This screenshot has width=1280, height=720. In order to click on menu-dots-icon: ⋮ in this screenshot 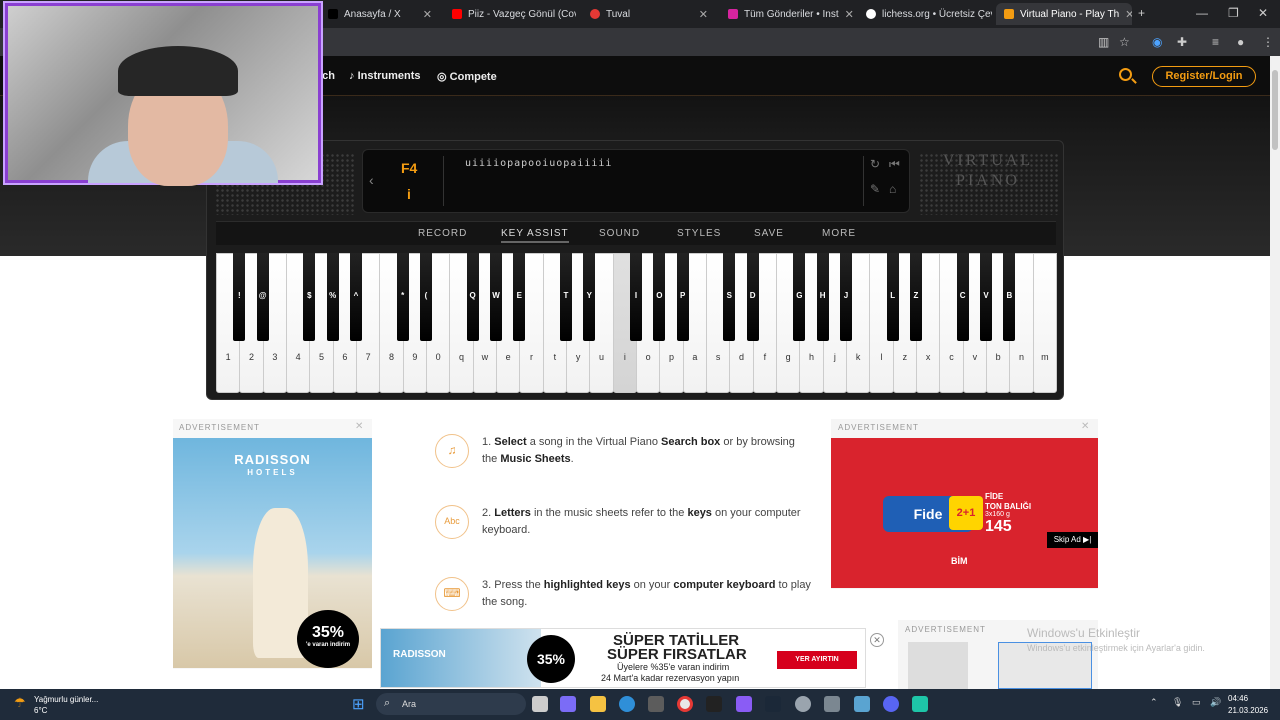, I will do `click(1268, 42)`.